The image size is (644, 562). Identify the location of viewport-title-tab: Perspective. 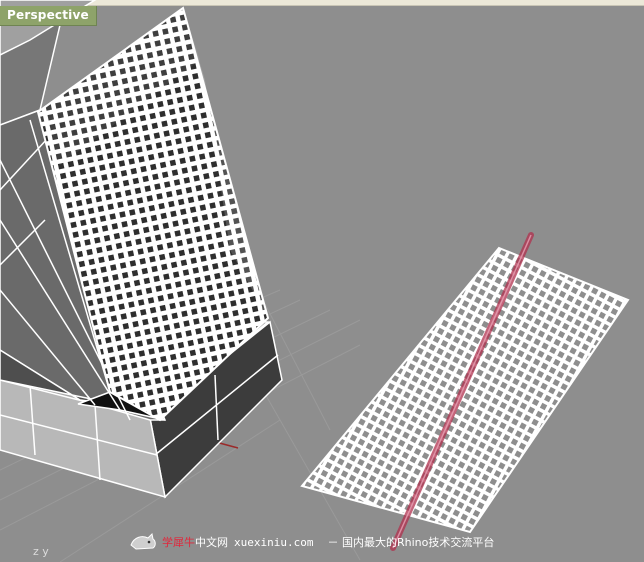
(48, 16).